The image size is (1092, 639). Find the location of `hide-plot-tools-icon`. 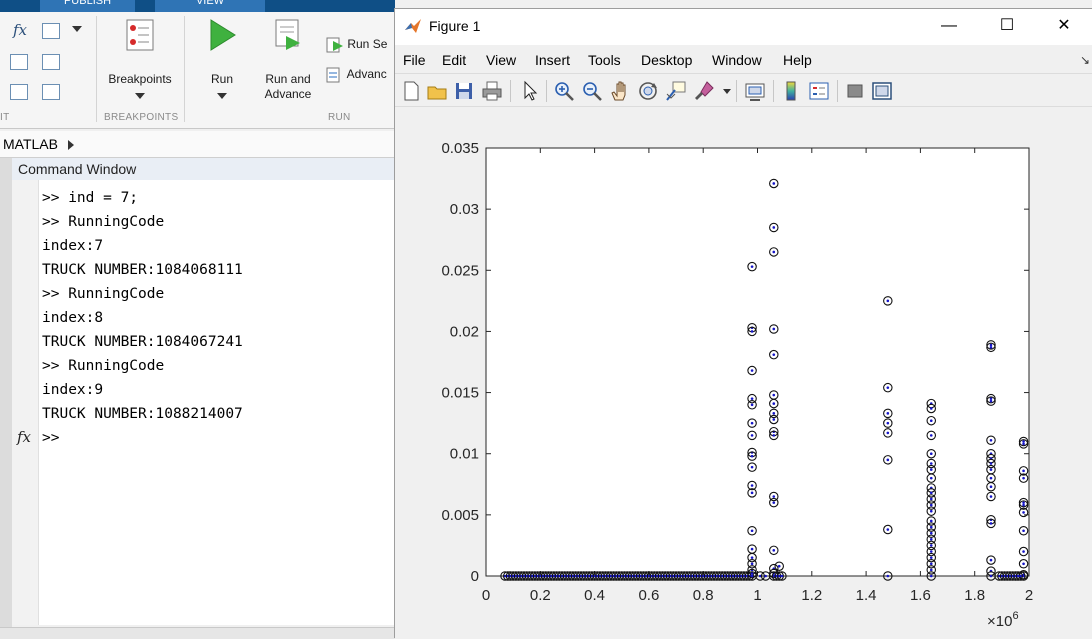

hide-plot-tools-icon is located at coordinates (855, 91).